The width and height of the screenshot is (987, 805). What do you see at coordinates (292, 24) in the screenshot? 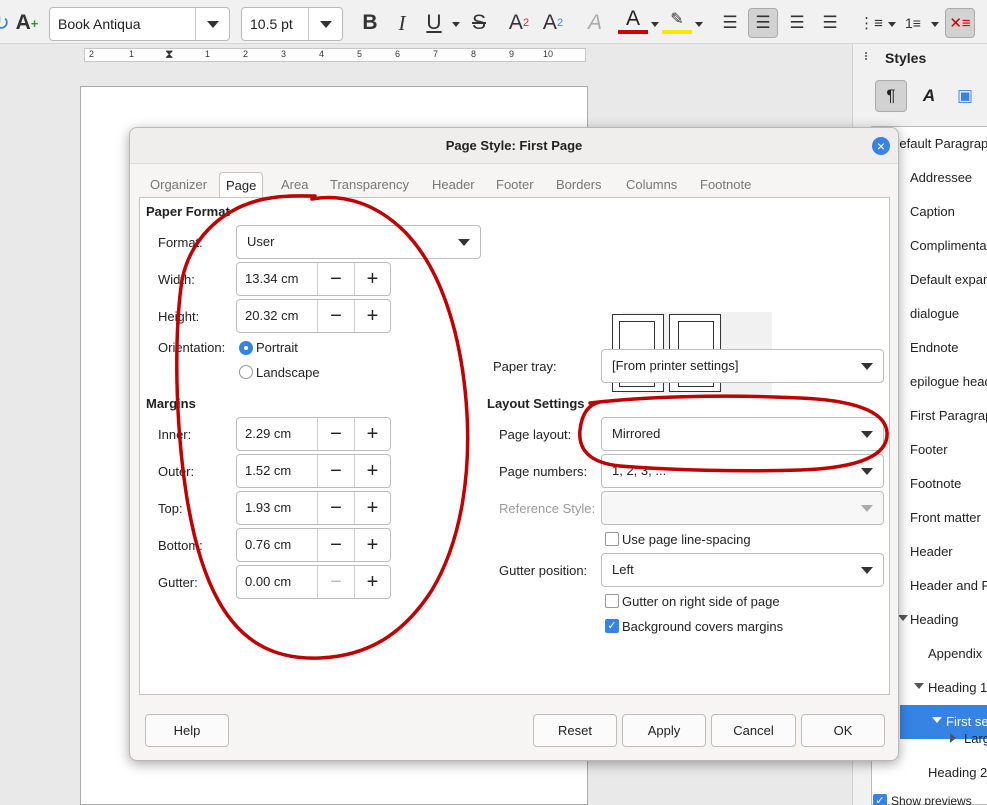
I see `font-size-combo: 10.5 pt` at bounding box center [292, 24].